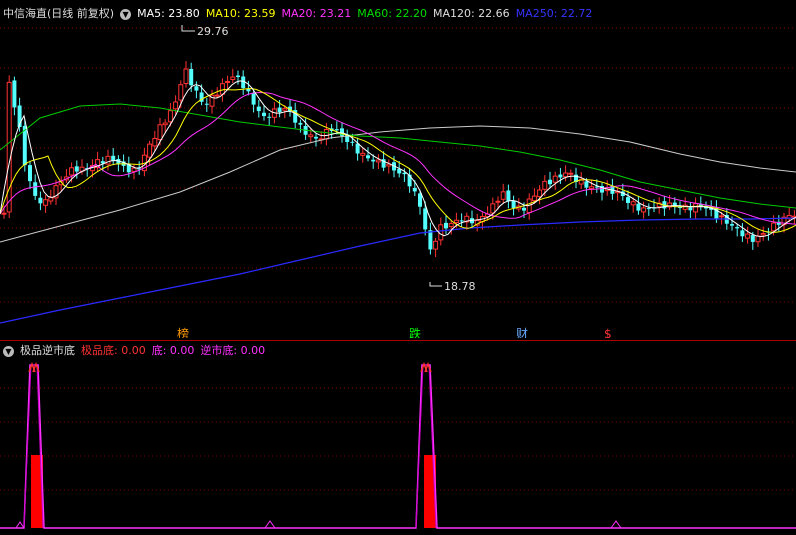  What do you see at coordinates (435, 284) in the screenshot?
I see `low-pointer` at bounding box center [435, 284].